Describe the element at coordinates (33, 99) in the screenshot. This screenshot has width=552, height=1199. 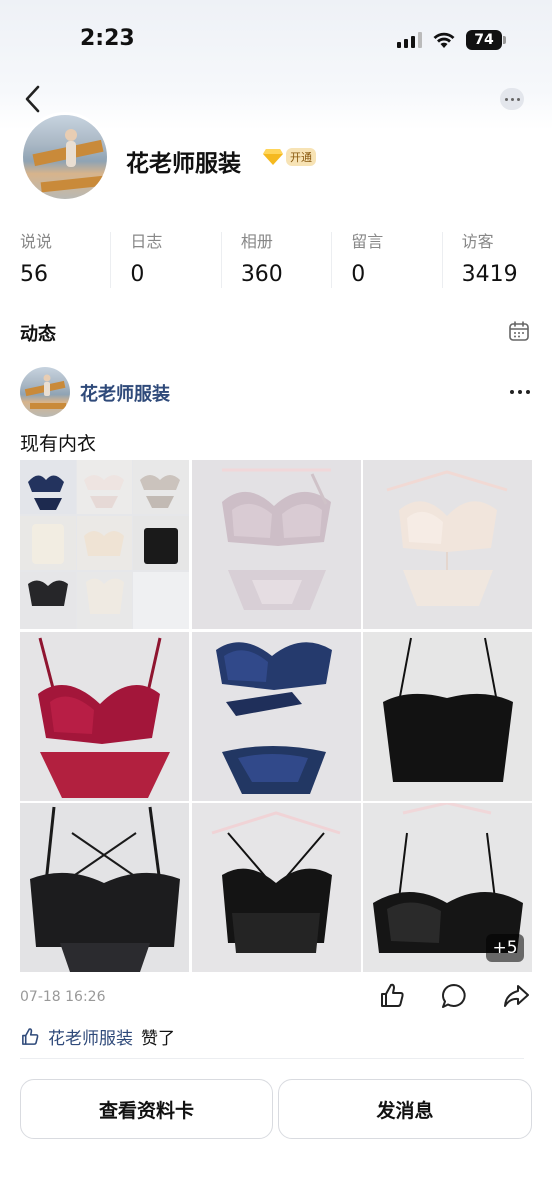
I see `back-arrow-icon` at that location.